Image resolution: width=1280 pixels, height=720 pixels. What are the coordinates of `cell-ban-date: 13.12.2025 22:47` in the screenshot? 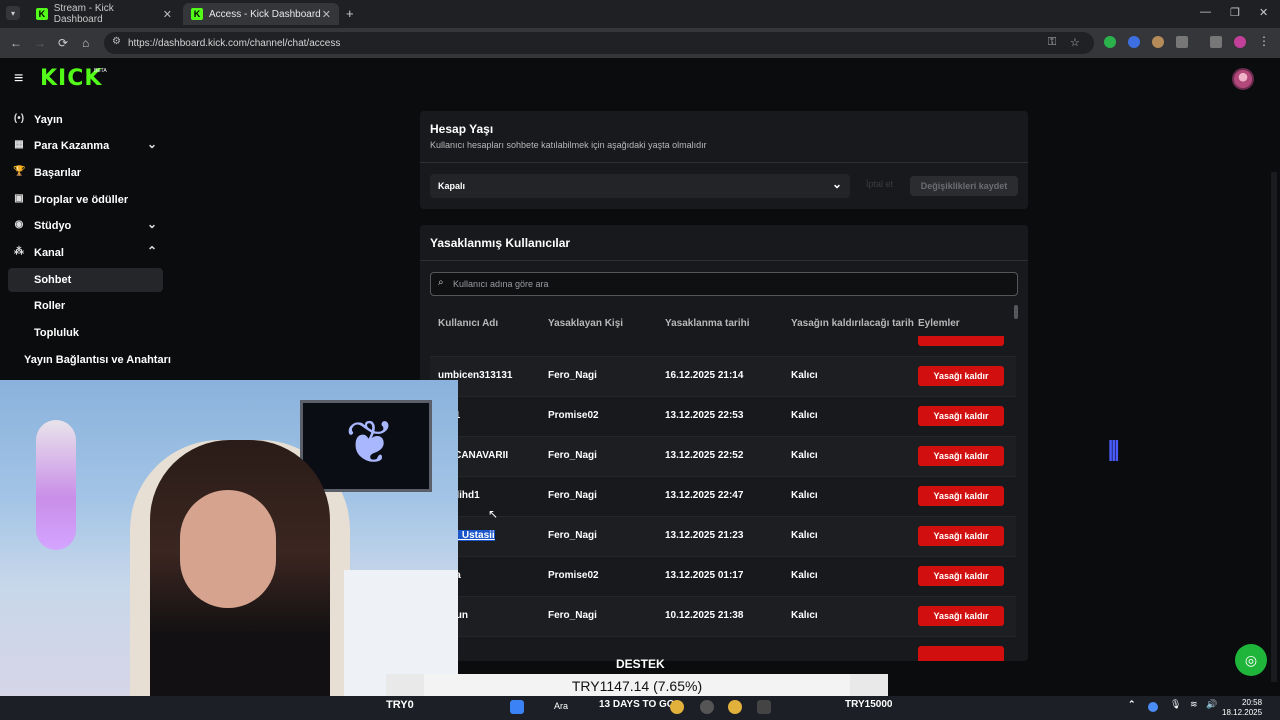 It's located at (704, 495).